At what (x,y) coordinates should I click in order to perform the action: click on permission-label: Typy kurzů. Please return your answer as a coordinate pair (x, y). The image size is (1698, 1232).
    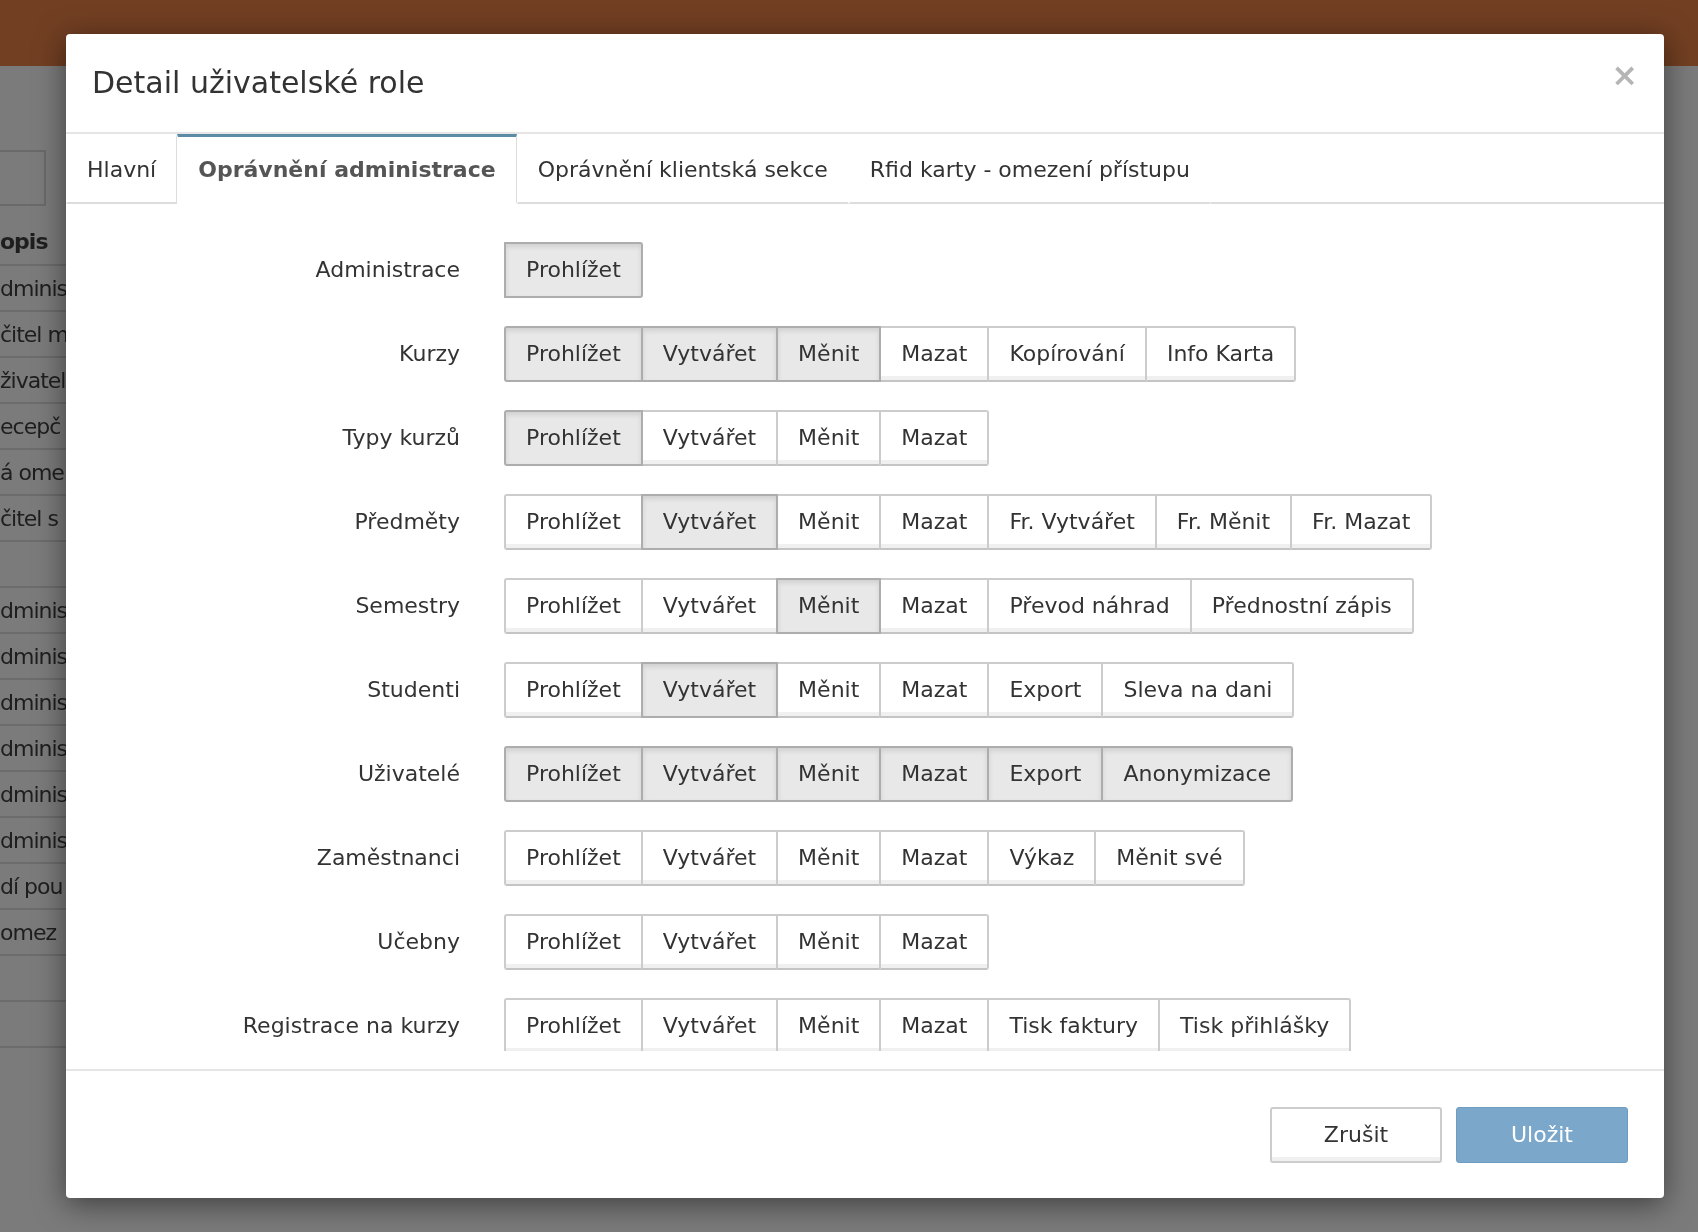
    Looking at the image, I should click on (400, 438).